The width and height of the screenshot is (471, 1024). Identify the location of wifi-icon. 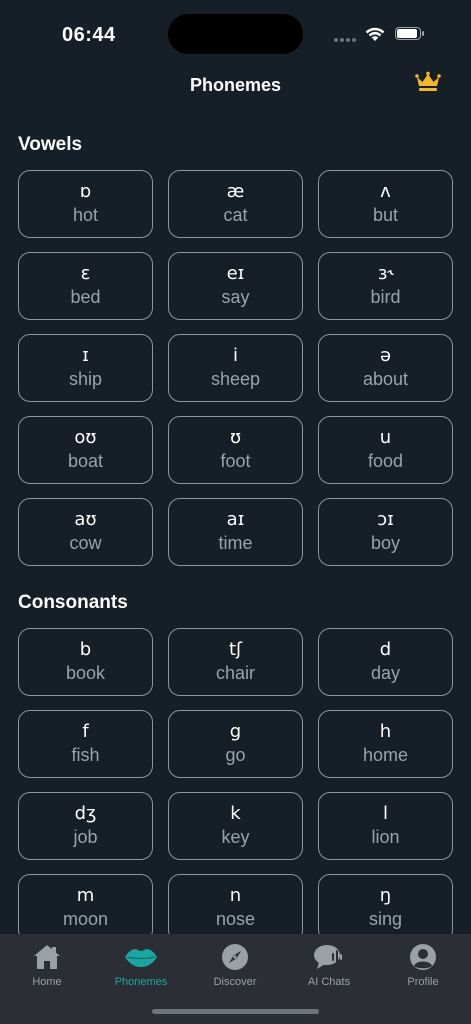
(375, 34).